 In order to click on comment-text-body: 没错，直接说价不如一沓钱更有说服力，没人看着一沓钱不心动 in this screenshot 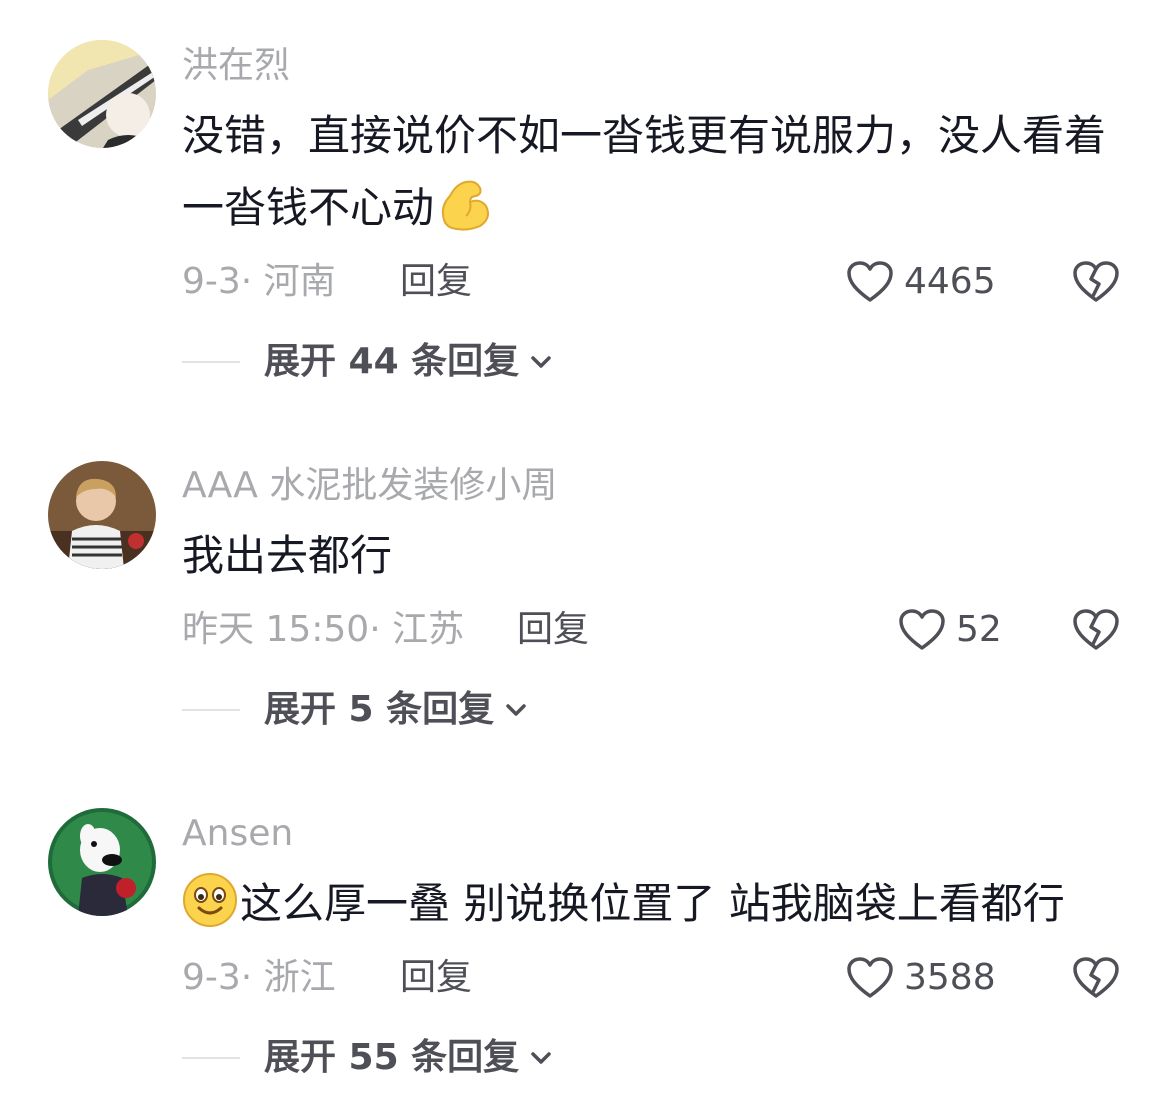, I will do `click(644, 171)`.